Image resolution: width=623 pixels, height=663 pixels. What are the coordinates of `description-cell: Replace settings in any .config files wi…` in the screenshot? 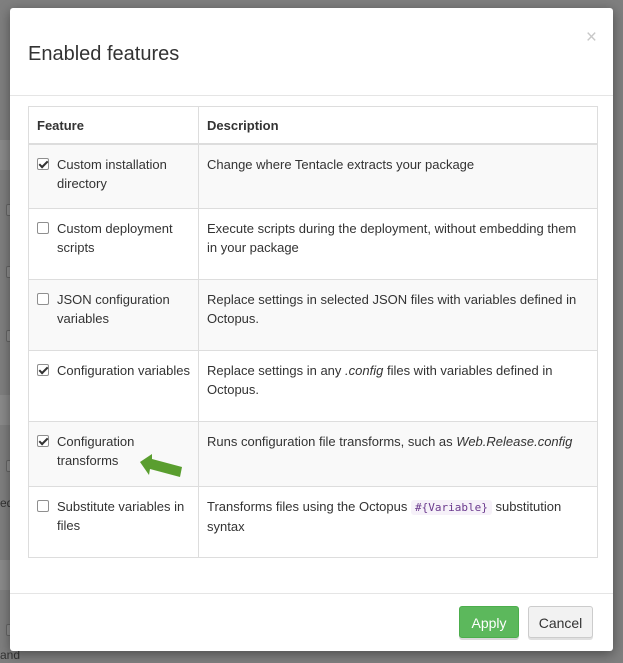 It's located at (398, 386).